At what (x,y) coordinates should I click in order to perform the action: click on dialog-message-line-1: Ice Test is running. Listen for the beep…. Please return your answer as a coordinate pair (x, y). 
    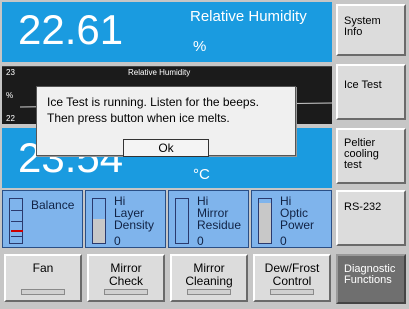
    Looking at the image, I should click on (153, 102).